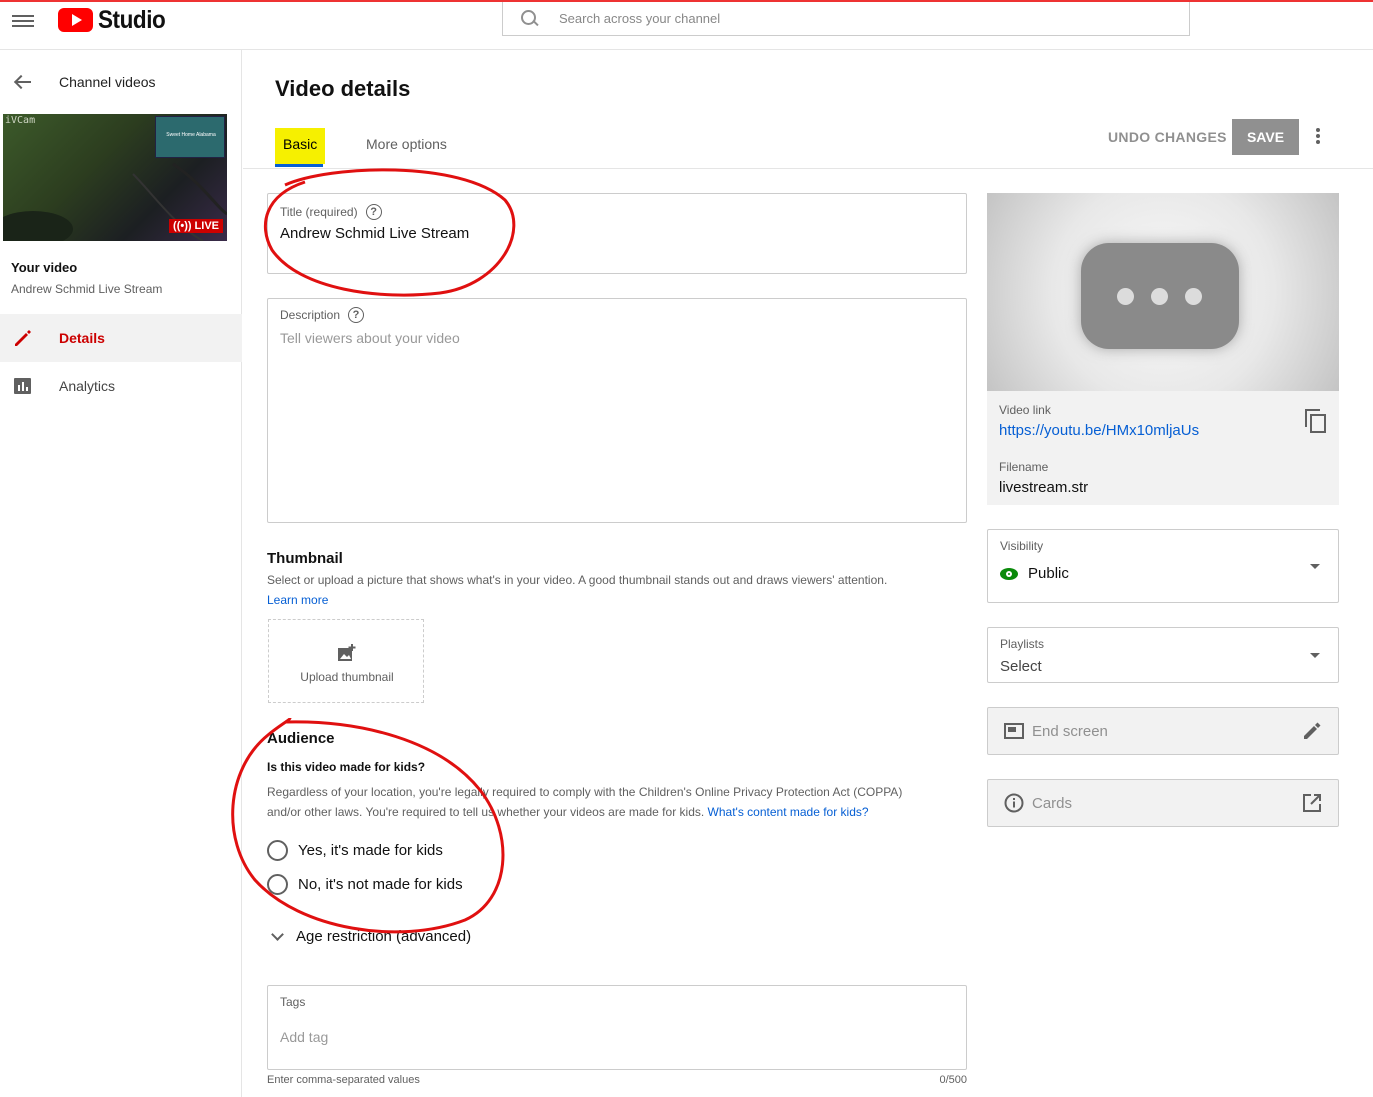 The width and height of the screenshot is (1373, 1097). What do you see at coordinates (301, 738) in the screenshot?
I see `audience-section-title: Audience` at bounding box center [301, 738].